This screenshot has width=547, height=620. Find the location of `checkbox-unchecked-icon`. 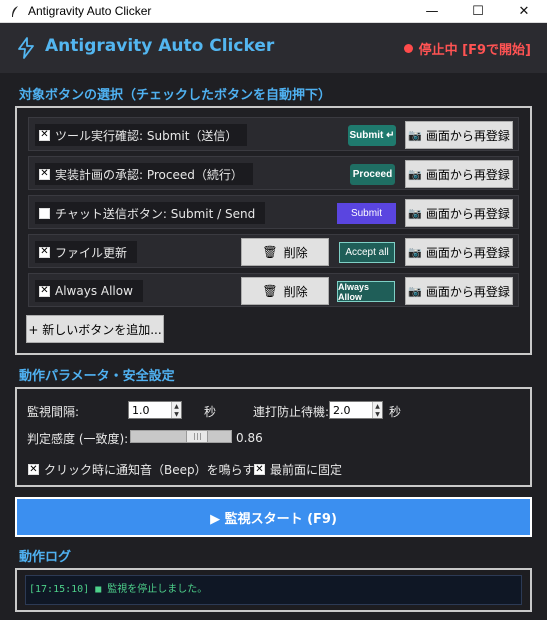

checkbox-unchecked-icon is located at coordinates (44, 213).